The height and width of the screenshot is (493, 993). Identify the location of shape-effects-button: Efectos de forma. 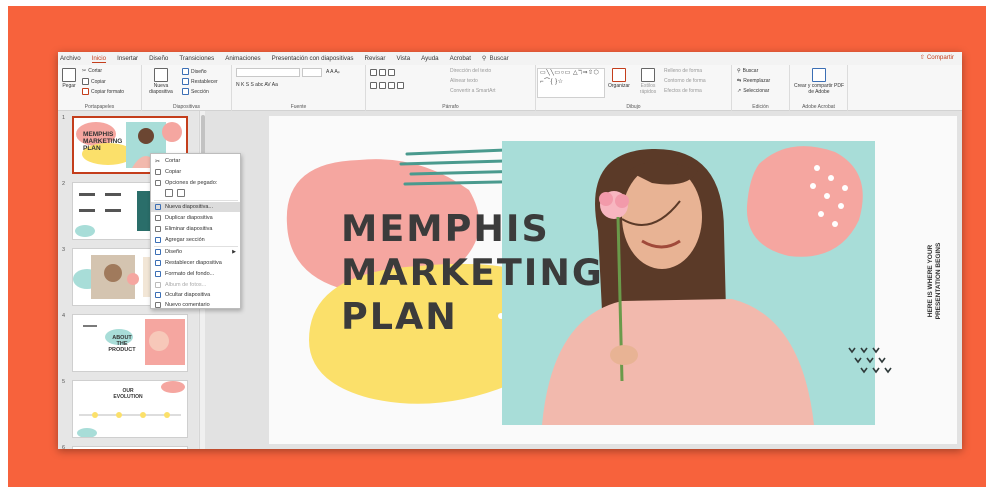
(683, 91).